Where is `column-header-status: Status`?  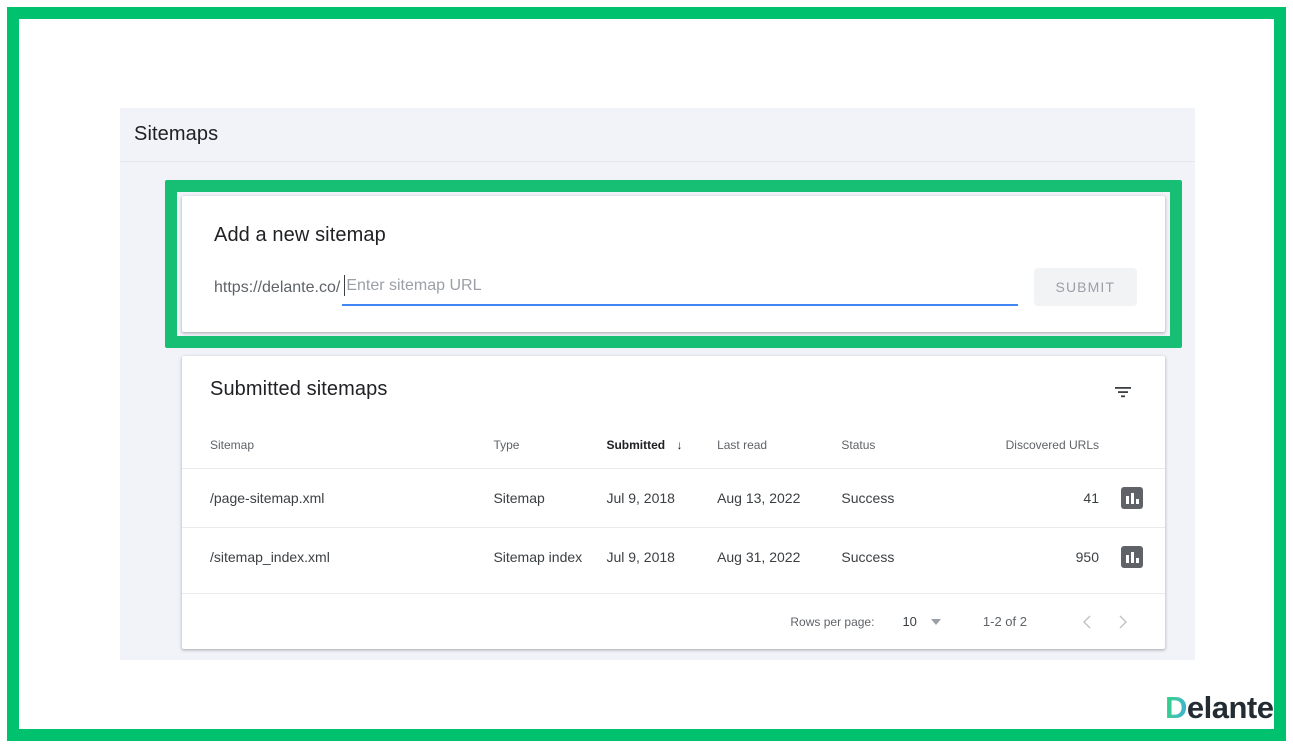
column-header-status: Status is located at coordinates (894, 445).